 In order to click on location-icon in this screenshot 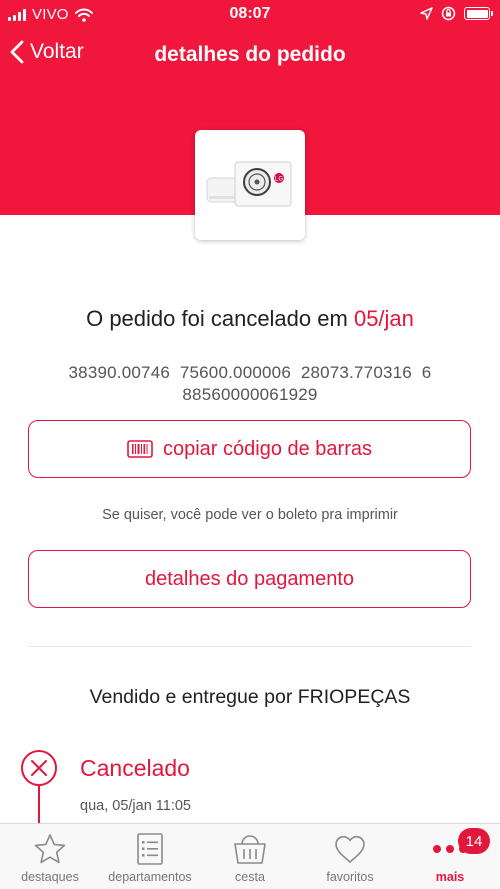, I will do `click(426, 13)`.